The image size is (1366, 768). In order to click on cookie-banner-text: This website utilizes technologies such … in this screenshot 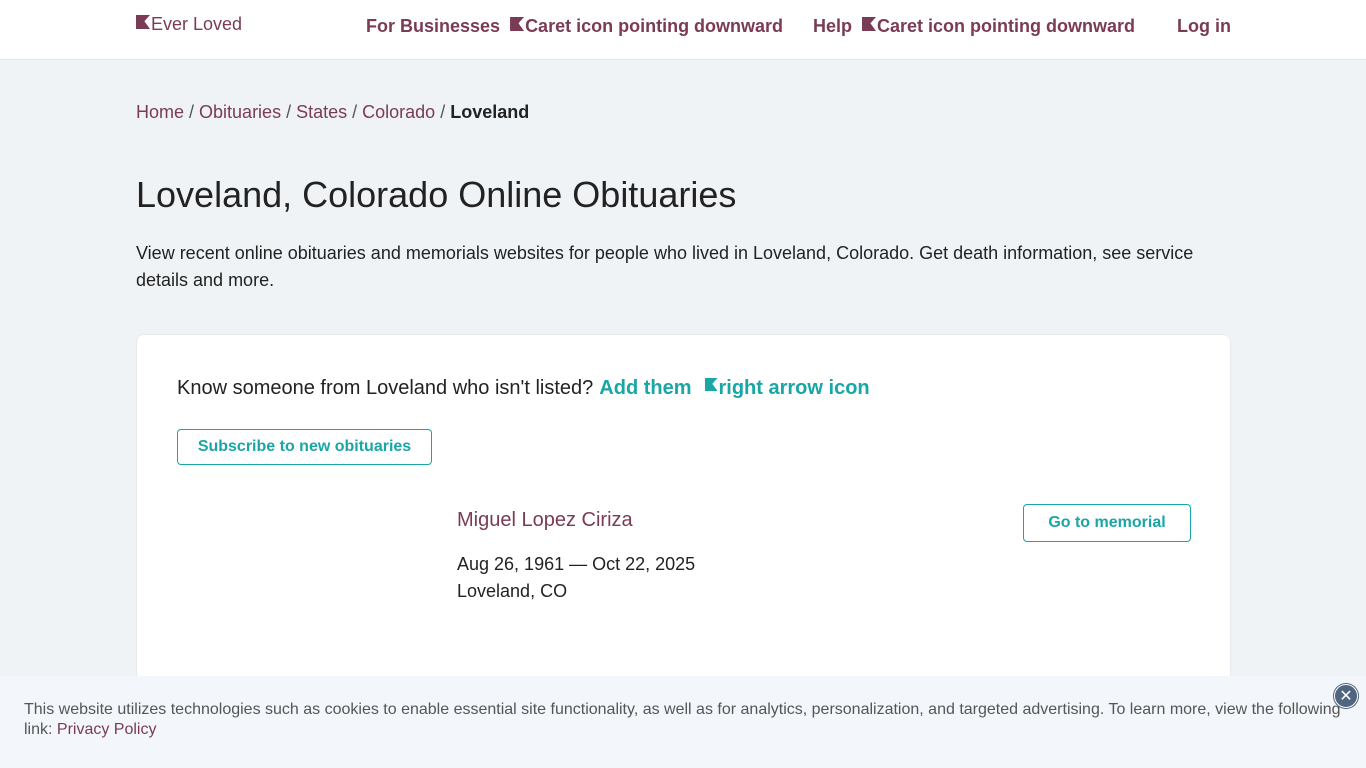, I will do `click(684, 720)`.